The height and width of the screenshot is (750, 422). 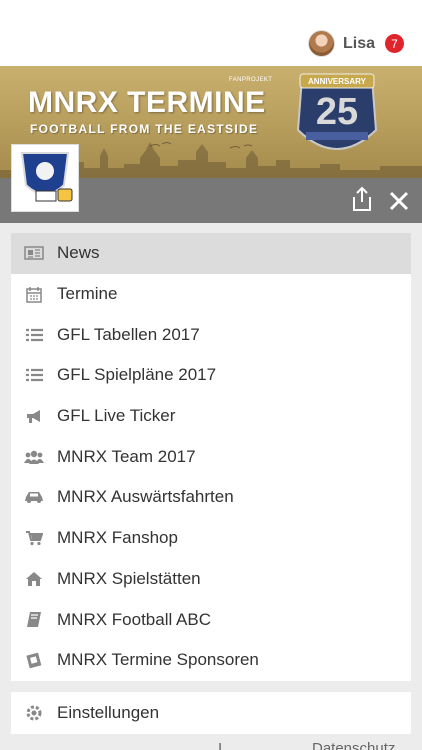 I want to click on shield-logo-icon, so click(x=46, y=177).